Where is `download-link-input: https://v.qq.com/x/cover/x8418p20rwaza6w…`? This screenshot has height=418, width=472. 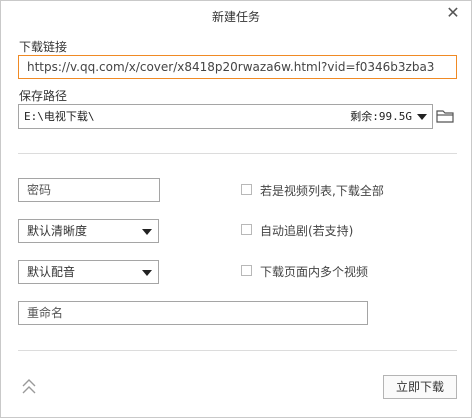
download-link-input: https://v.qq.com/x/cover/x8418p20rwaza6w… is located at coordinates (237, 67).